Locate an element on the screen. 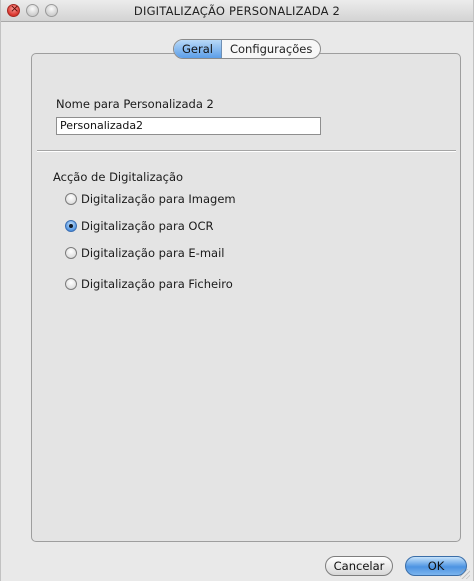  radio-label: Digitalização para Ficheiro is located at coordinates (157, 284).